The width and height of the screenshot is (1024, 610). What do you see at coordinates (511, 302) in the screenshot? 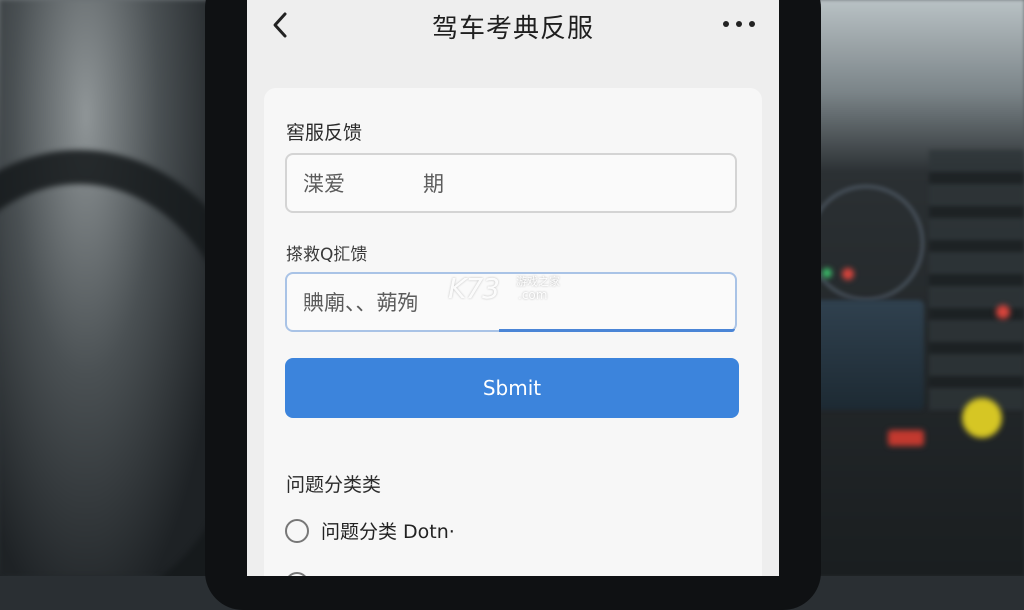
I see `feedback-detail-input: 賟廟、、蒴殉` at bounding box center [511, 302].